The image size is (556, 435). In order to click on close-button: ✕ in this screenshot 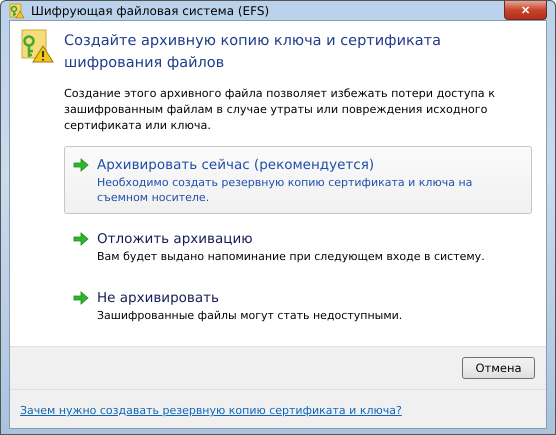, I will do `click(525, 10)`.